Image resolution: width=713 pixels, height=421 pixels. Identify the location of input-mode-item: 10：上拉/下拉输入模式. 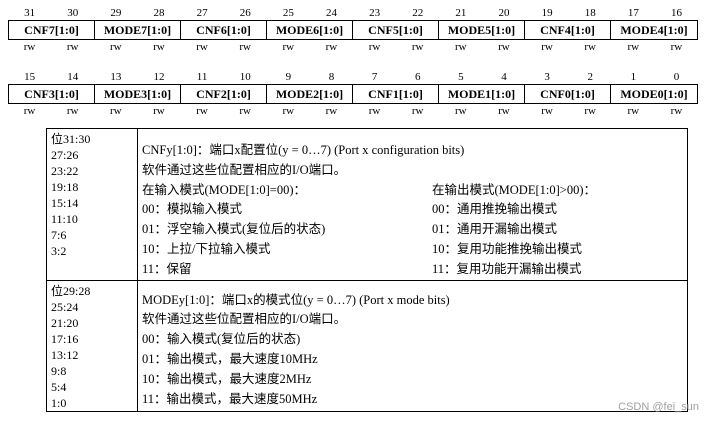
(206, 248).